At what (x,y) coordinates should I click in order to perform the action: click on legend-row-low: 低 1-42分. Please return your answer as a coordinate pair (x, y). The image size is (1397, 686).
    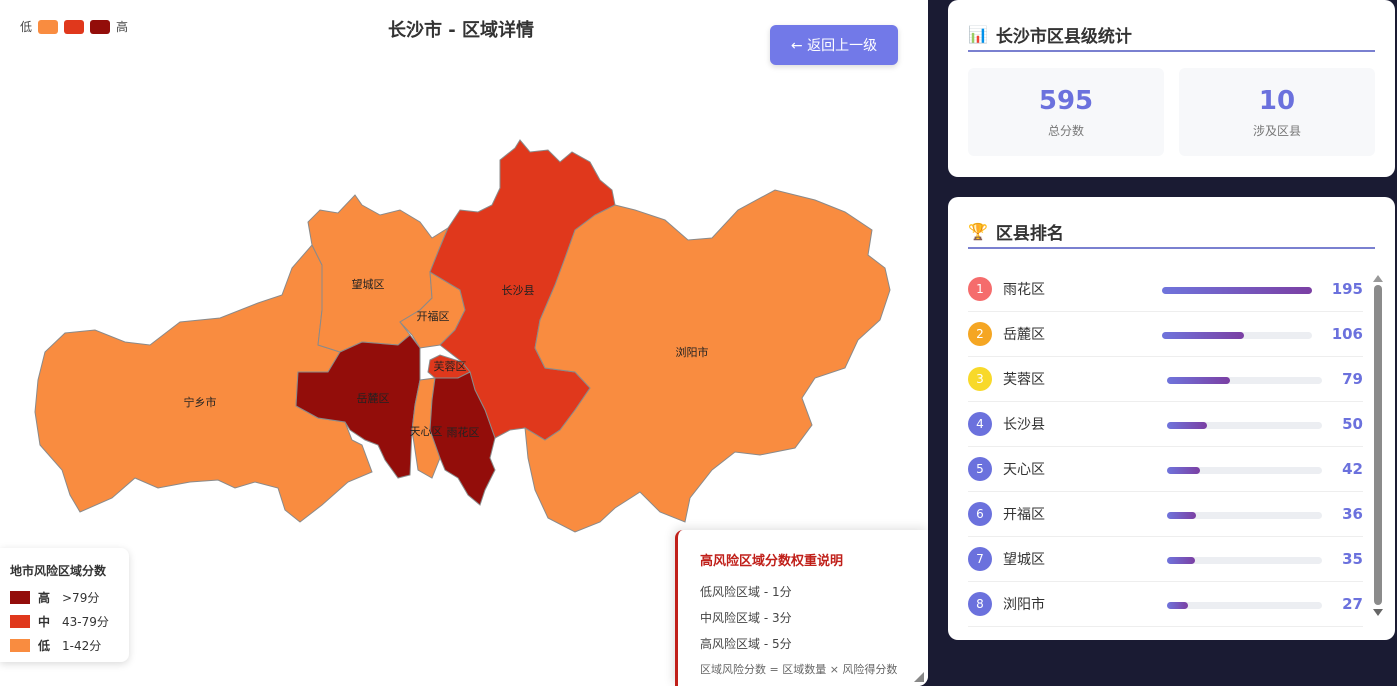
    Looking at the image, I should click on (64, 645).